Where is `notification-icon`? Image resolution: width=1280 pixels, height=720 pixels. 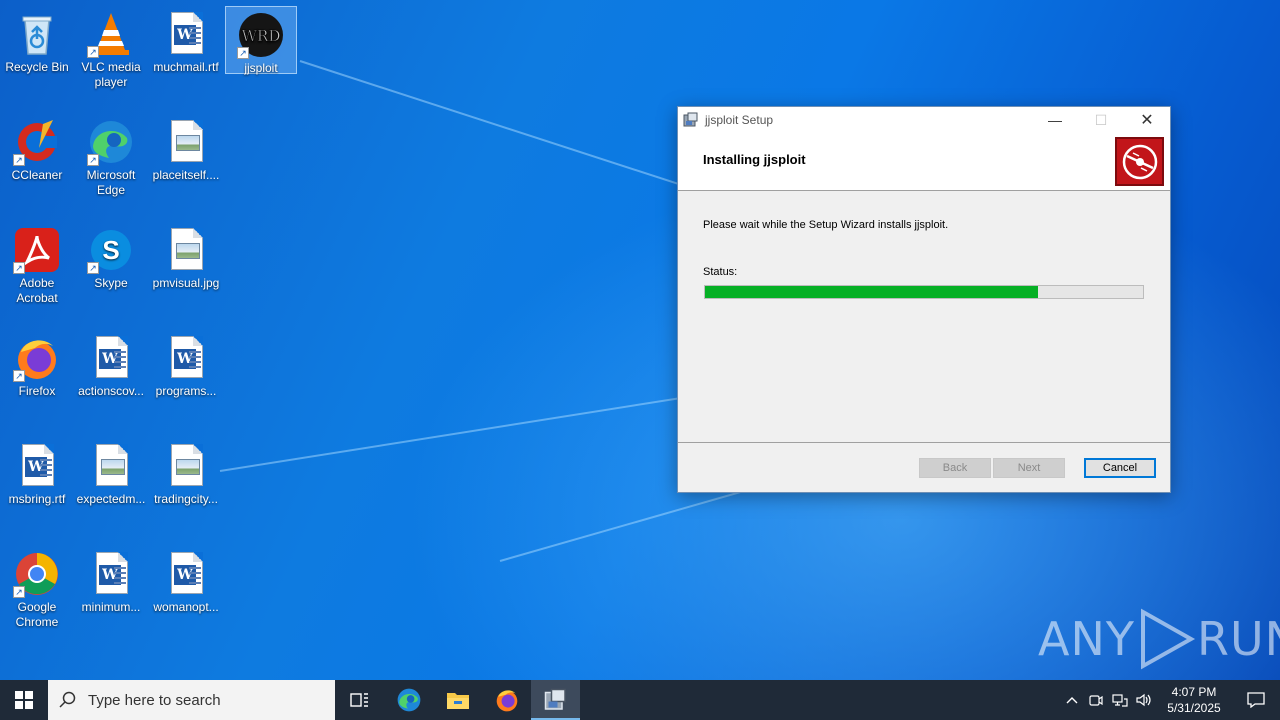 notification-icon is located at coordinates (1256, 700).